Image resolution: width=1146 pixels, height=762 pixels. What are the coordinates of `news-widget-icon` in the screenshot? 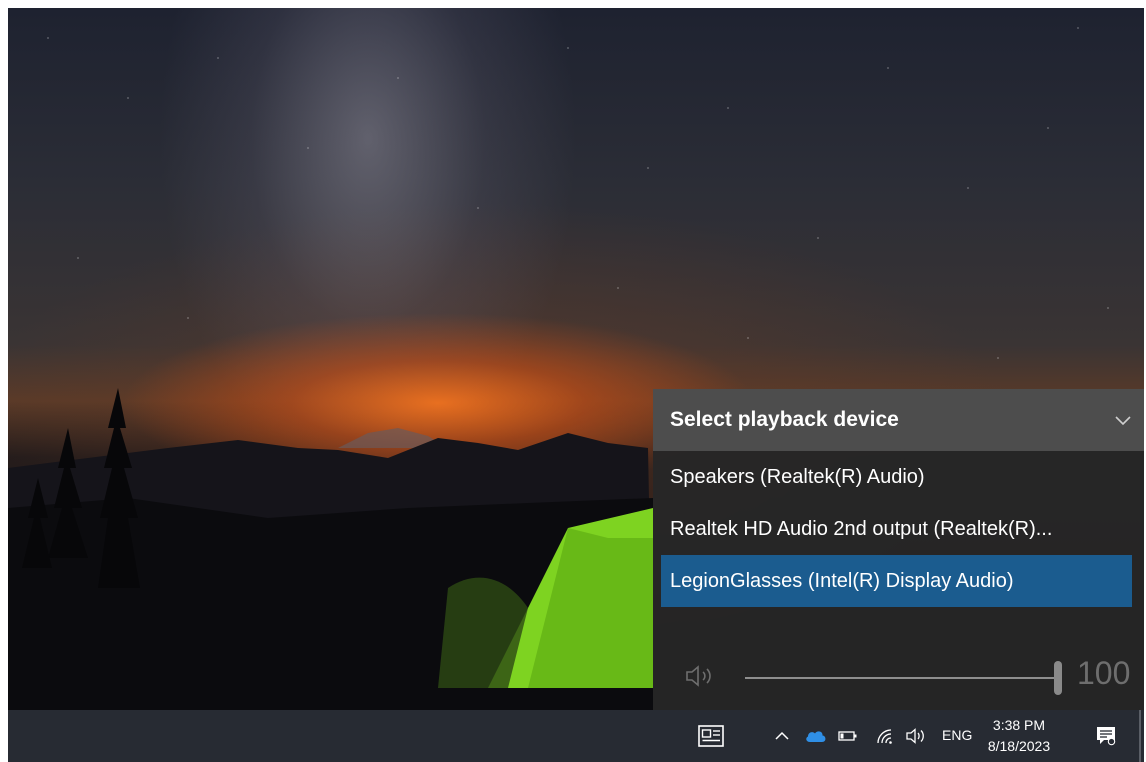 It's located at (711, 736).